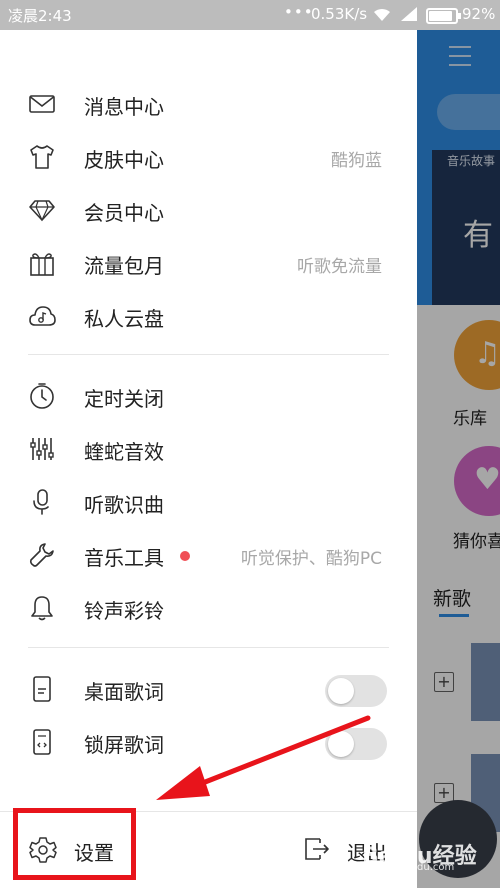 The height and width of the screenshot is (889, 500). I want to click on menu-item-label: 锁屏歌词, so click(124, 745).